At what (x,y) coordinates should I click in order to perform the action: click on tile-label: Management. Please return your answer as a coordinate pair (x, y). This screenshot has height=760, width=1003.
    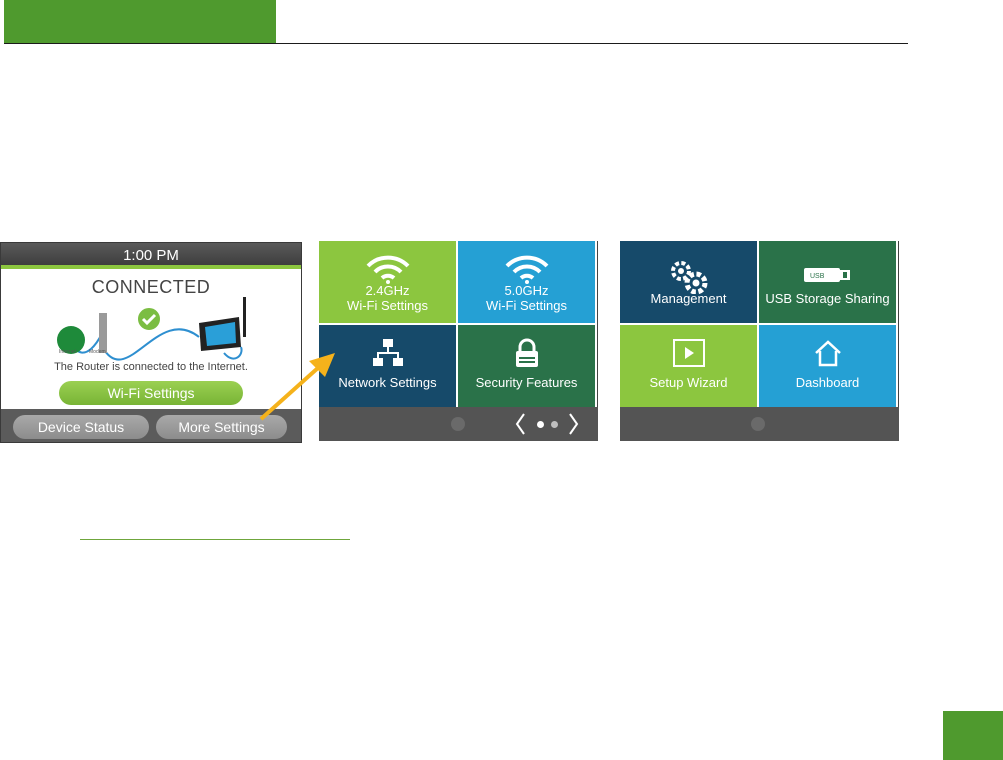
    Looking at the image, I should click on (688, 298).